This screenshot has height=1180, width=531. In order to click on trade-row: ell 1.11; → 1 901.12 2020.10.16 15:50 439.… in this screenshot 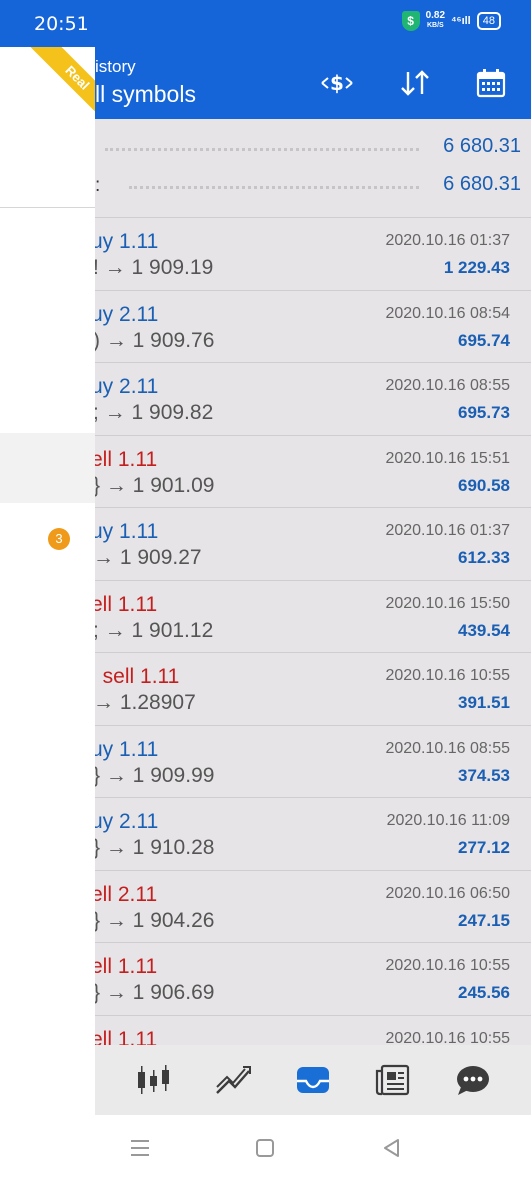, I will do `click(313, 617)`.